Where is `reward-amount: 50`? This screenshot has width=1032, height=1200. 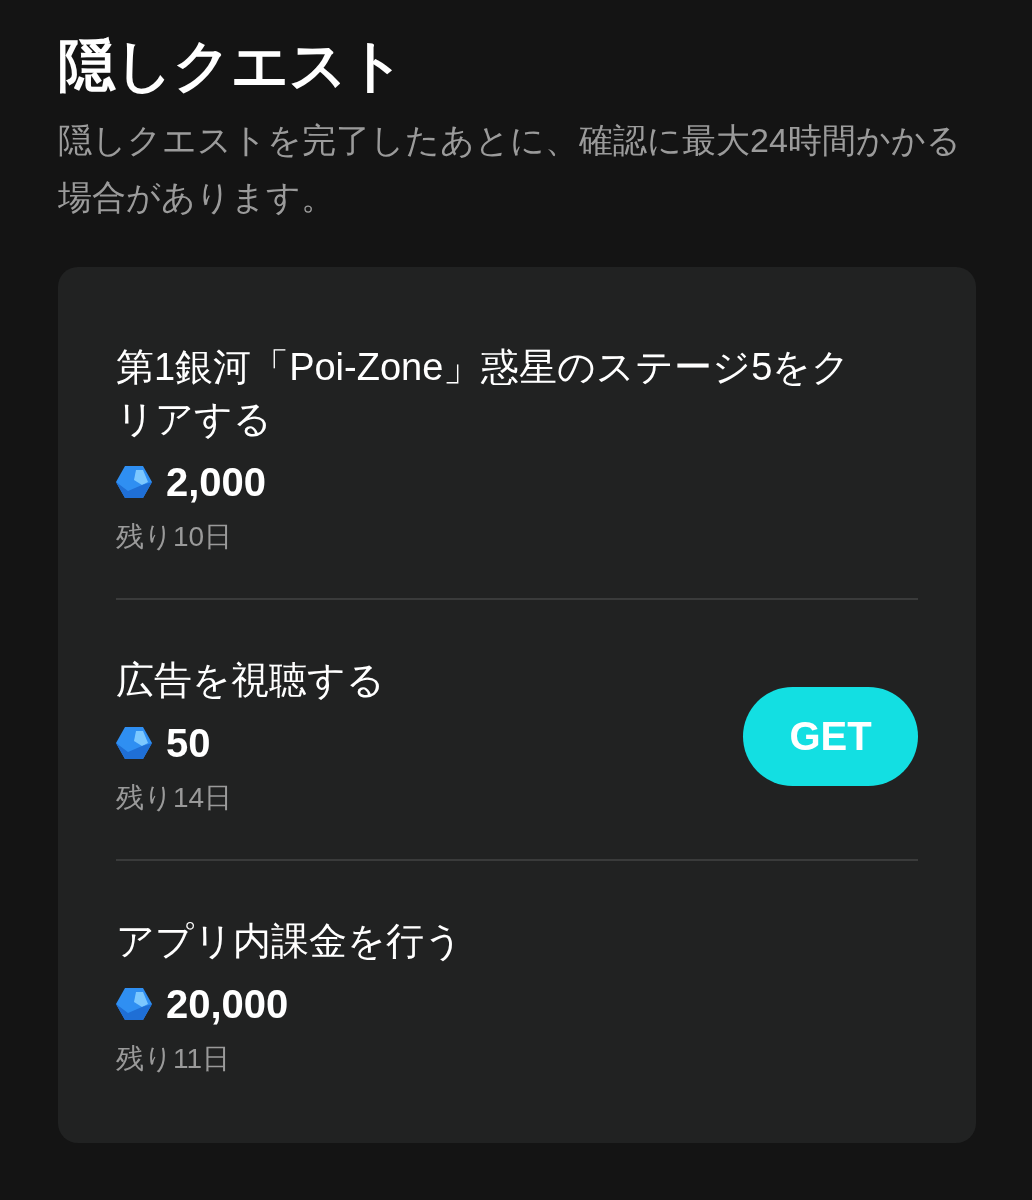 reward-amount: 50 is located at coordinates (188, 743).